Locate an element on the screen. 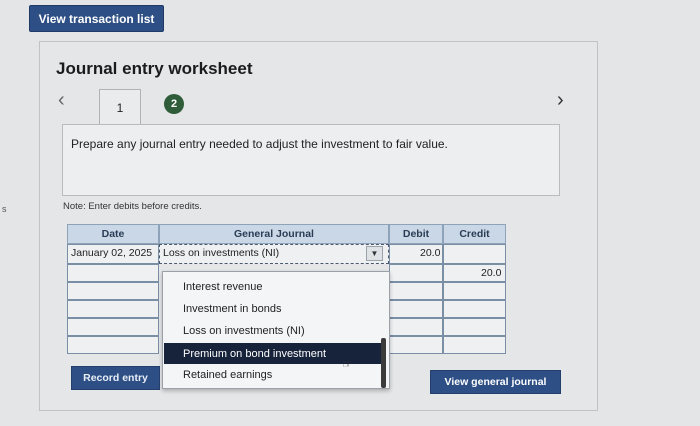 The image size is (700, 426). row5-debit-cell is located at coordinates (416, 327).